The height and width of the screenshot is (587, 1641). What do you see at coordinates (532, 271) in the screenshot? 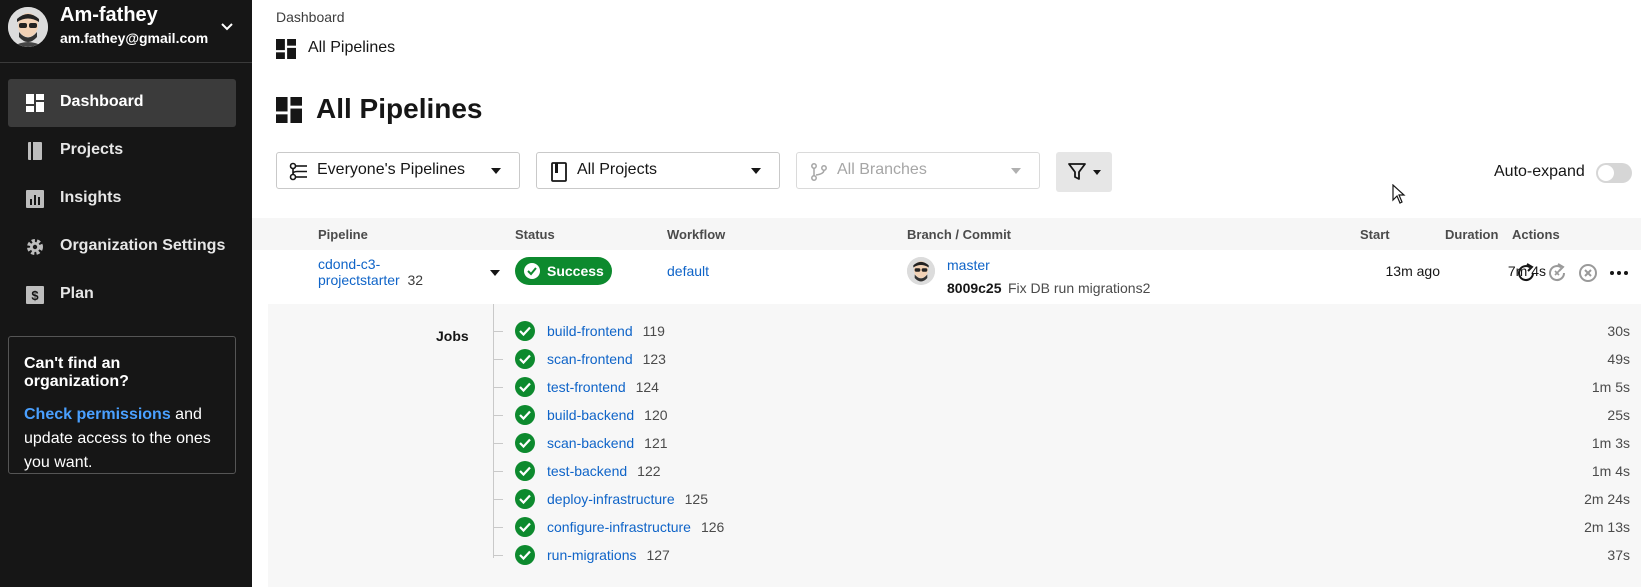
I see `check-circle-icon` at bounding box center [532, 271].